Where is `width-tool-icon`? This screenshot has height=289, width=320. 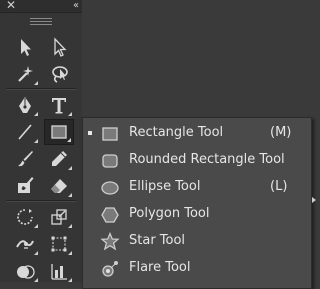 width-tool-icon is located at coordinates (25, 244).